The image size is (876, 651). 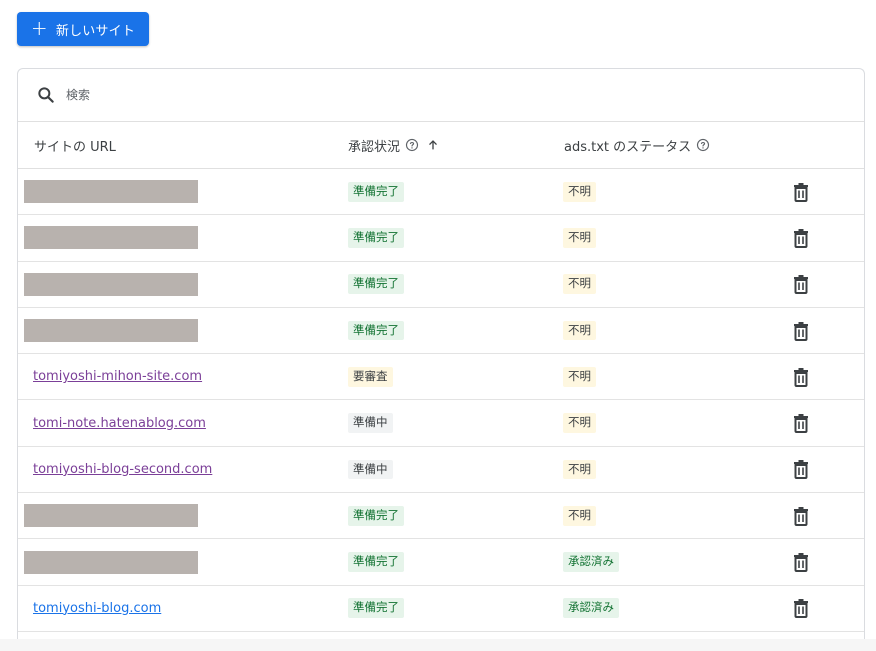 What do you see at coordinates (374, 147) in the screenshot?
I see `header-approval-label: 承認状況` at bounding box center [374, 147].